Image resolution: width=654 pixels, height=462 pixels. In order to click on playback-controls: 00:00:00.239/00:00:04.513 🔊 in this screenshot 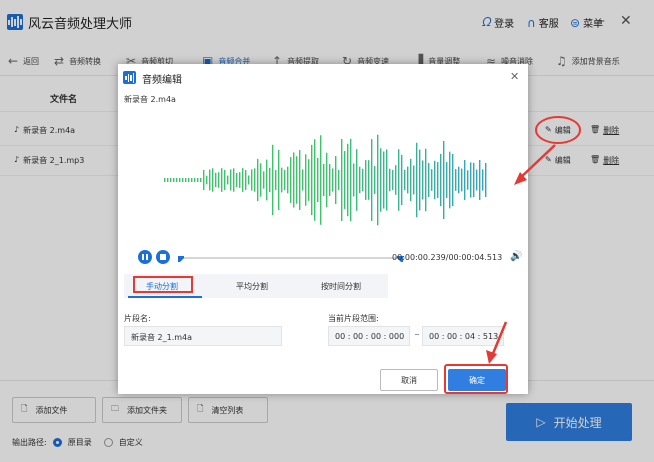, I will do `click(330, 259)`.